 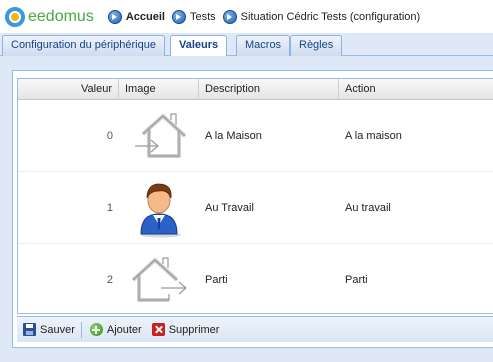 What do you see at coordinates (145, 16) in the screenshot?
I see `breadcrumb-label: Accueil` at bounding box center [145, 16].